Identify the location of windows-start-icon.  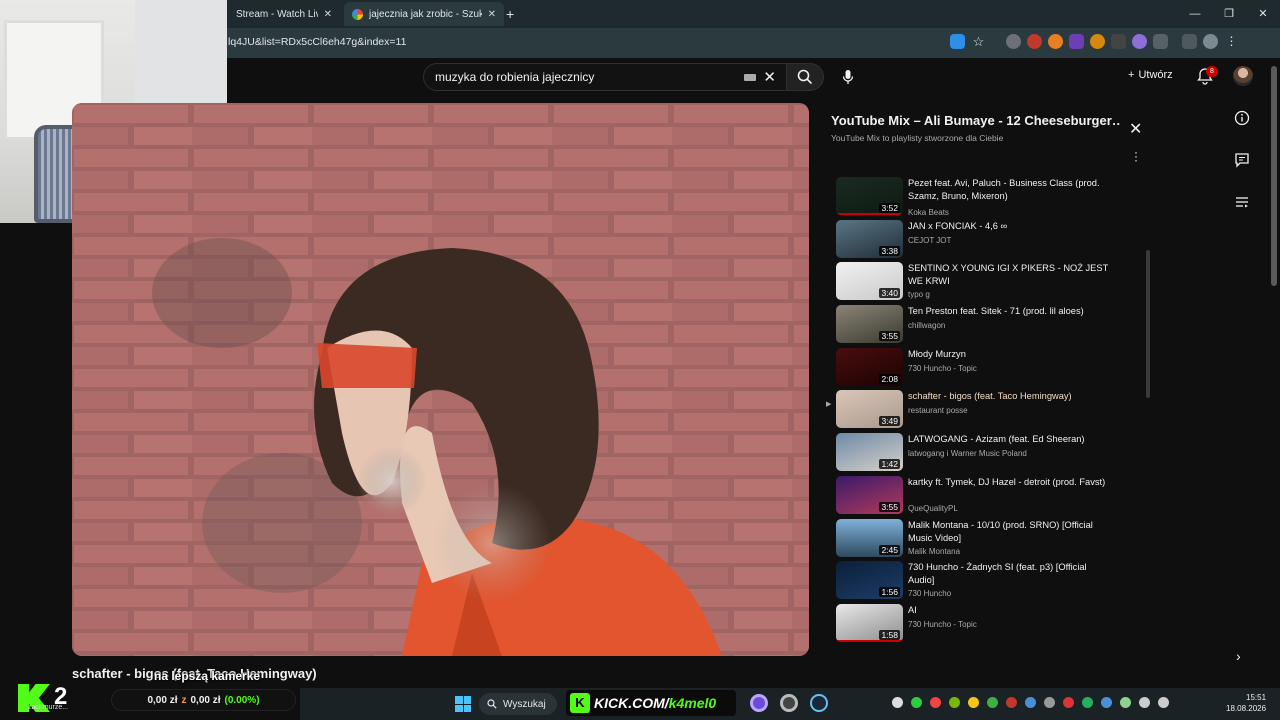
(463, 704).